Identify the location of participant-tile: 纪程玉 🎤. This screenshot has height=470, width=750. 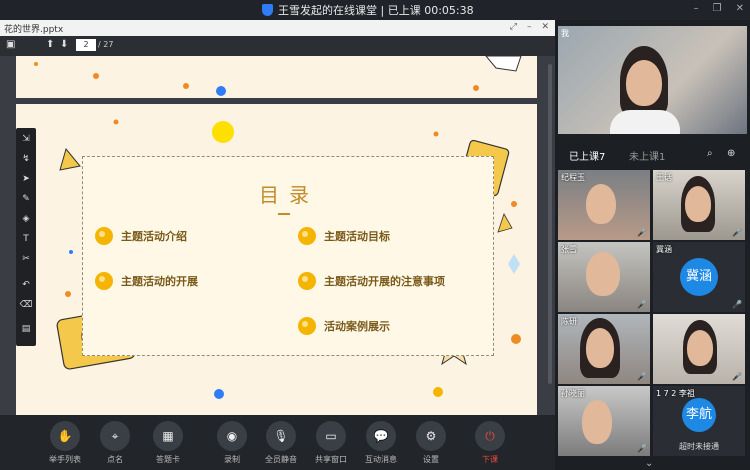
(604, 205).